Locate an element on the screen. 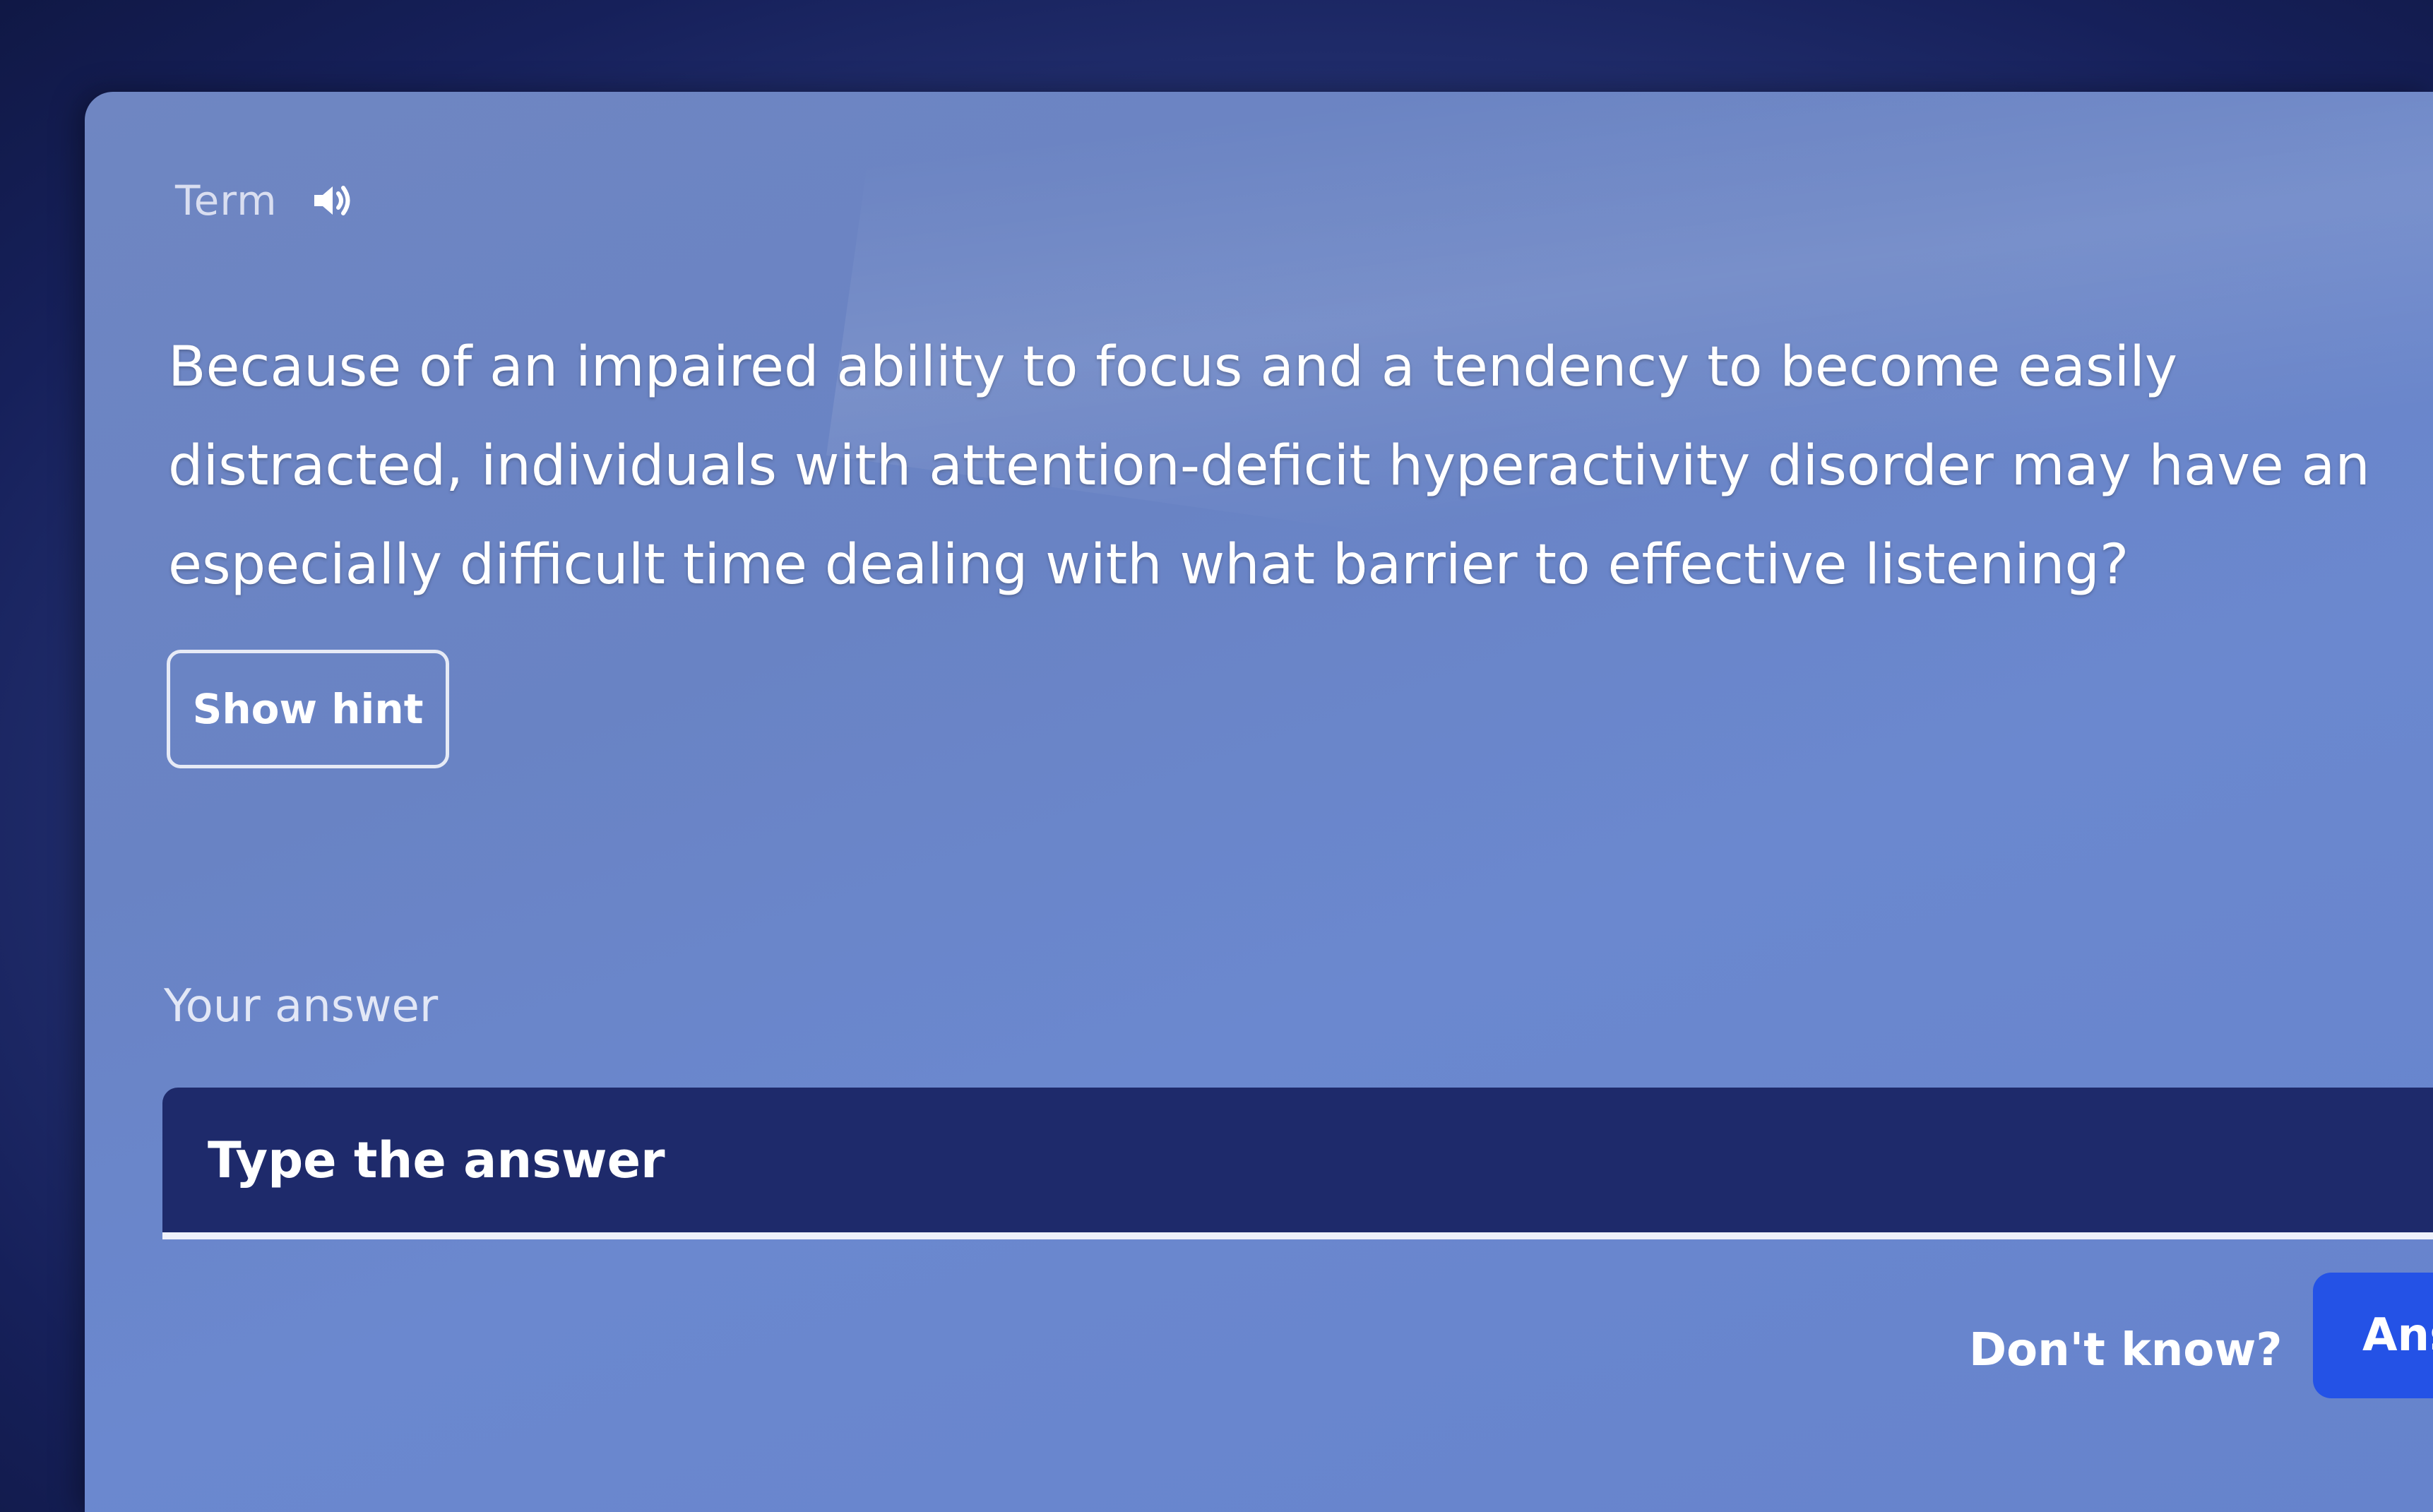 The image size is (2433, 1512). answer-input is located at coordinates (1297, 1163).